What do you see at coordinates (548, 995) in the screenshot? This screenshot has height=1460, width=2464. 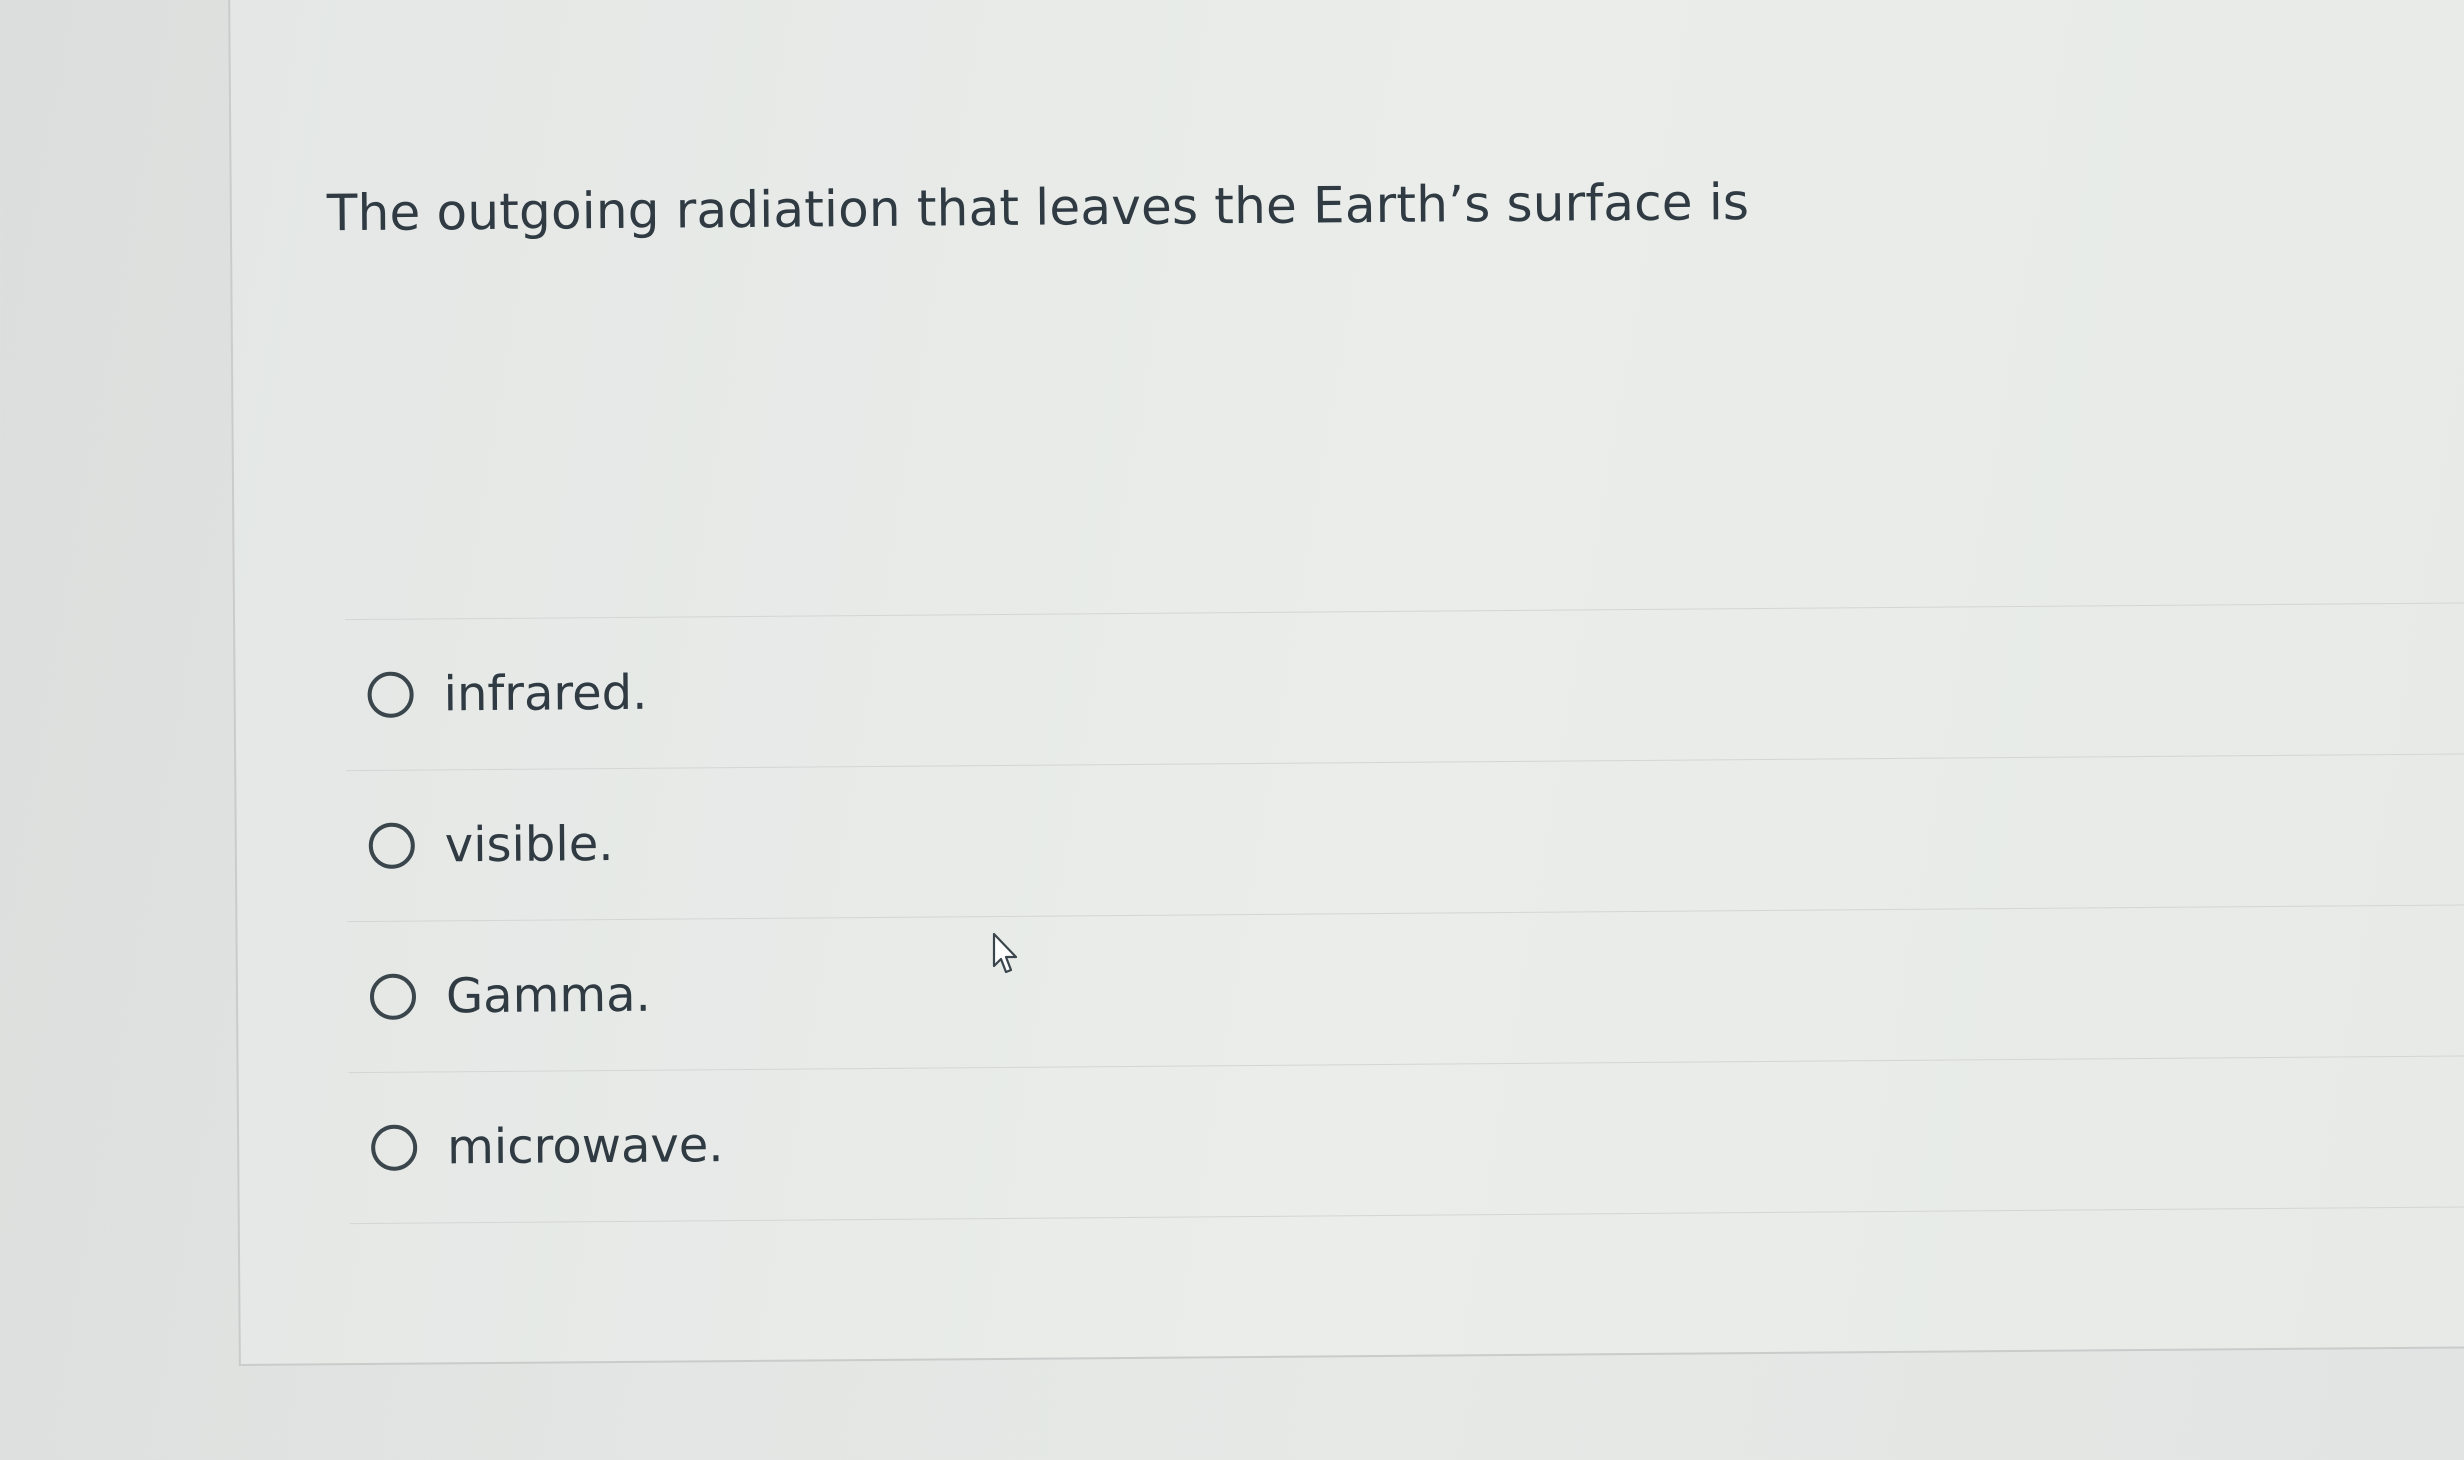 I see `answer-label: Gamma.` at bounding box center [548, 995].